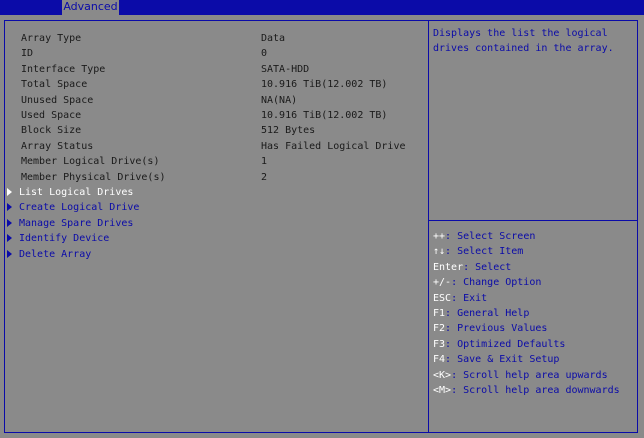 The image size is (644, 438). I want to click on menu-item-label: Delete Array, so click(55, 254).